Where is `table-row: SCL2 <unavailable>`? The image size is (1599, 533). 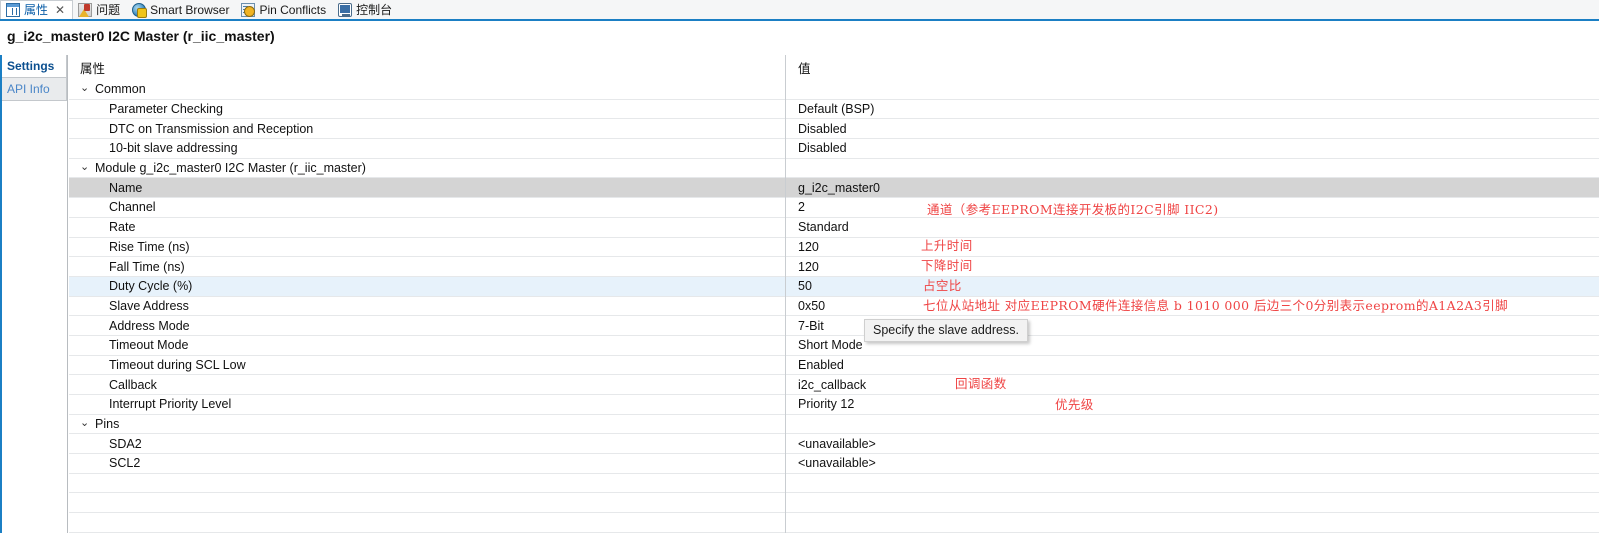
table-row: SCL2 <unavailable> is located at coordinates (834, 464).